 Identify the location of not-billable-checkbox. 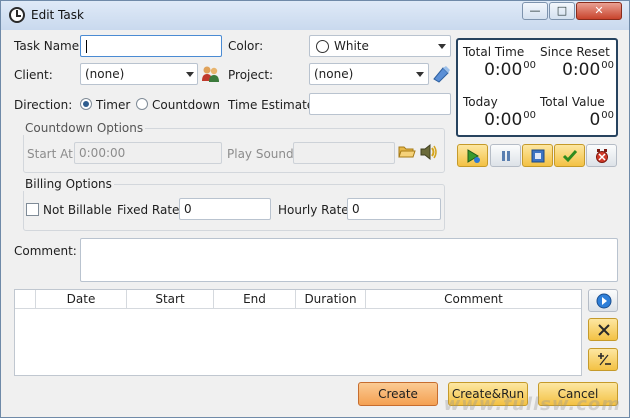
(32, 209).